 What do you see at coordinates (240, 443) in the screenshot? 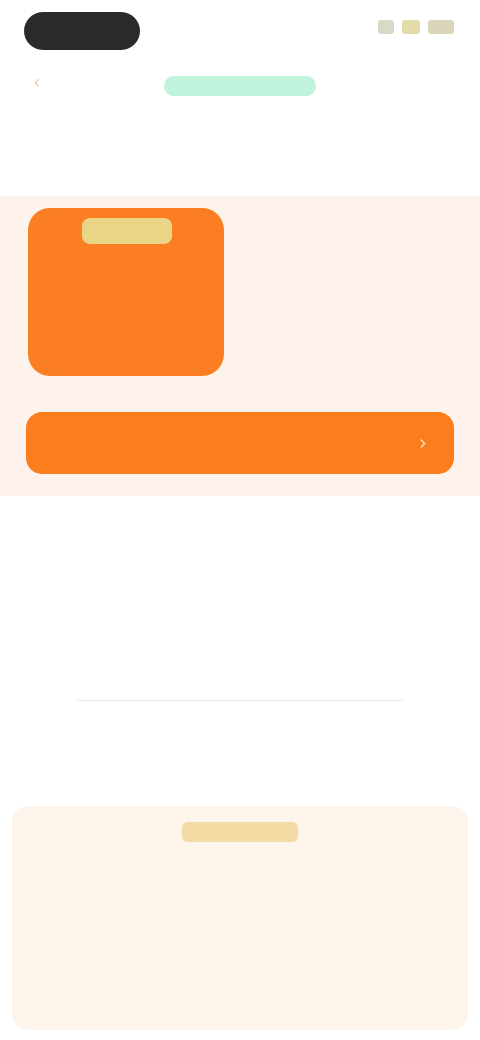
I see `primary-cta-button: ›` at bounding box center [240, 443].